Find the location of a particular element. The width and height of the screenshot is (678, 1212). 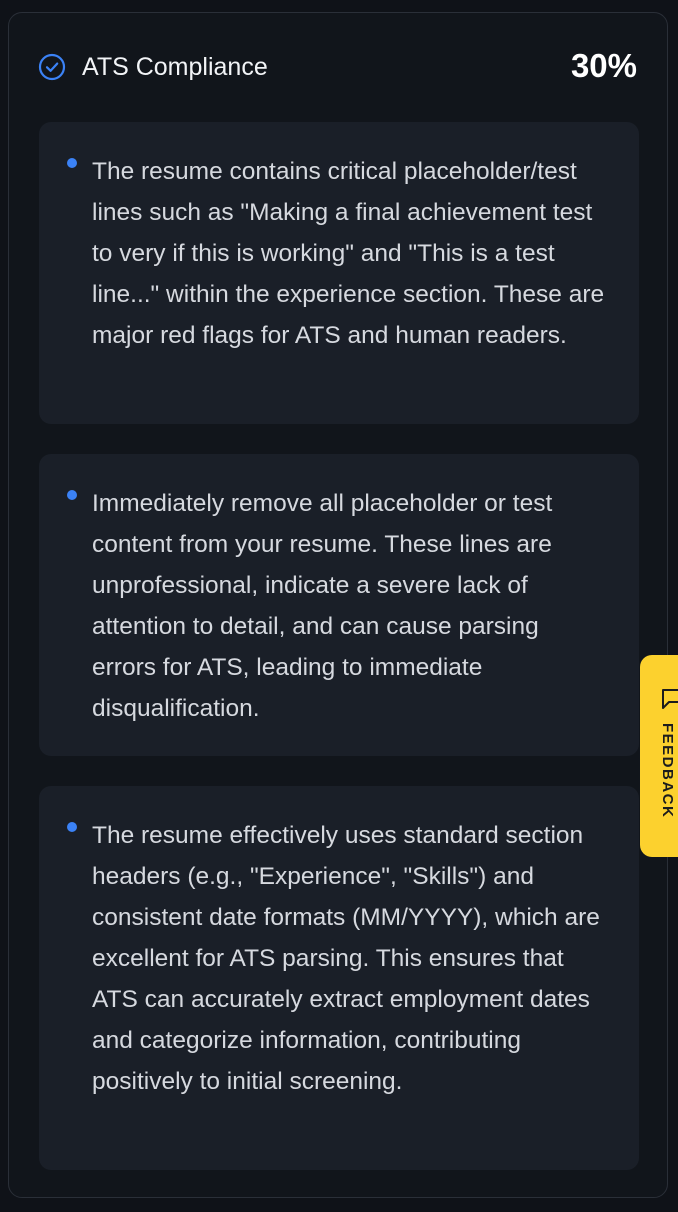

check-circle-icon is located at coordinates (52, 67).